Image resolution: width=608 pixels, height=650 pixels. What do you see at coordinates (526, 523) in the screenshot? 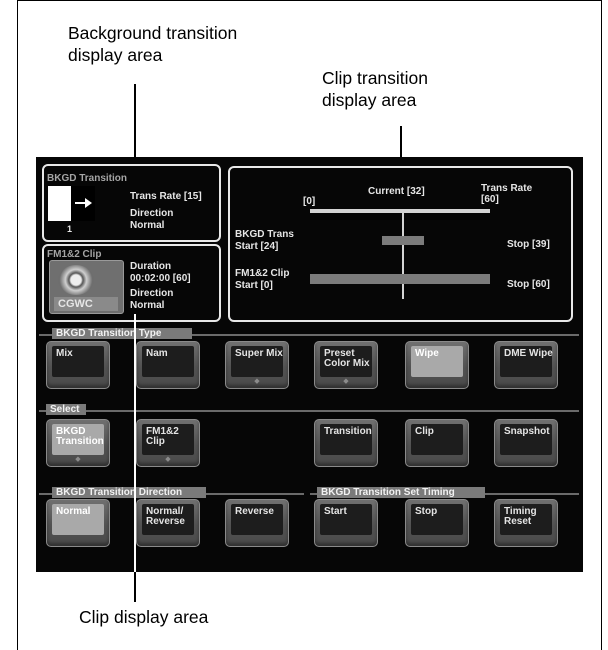
I see `timing-reset-button: Timing Reset` at bounding box center [526, 523].